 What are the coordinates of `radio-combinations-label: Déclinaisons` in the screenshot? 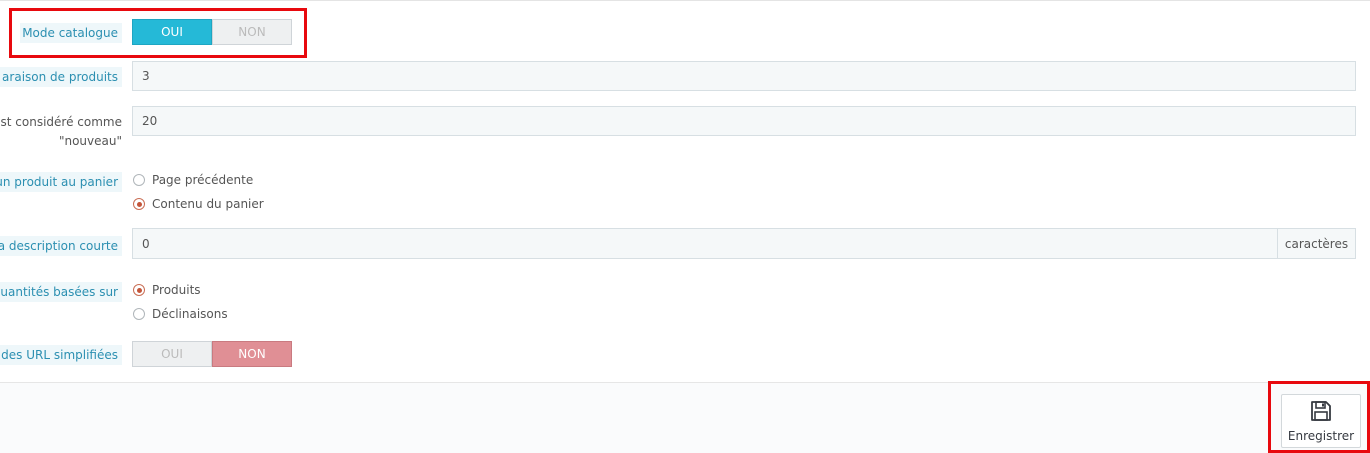 It's located at (190, 314).